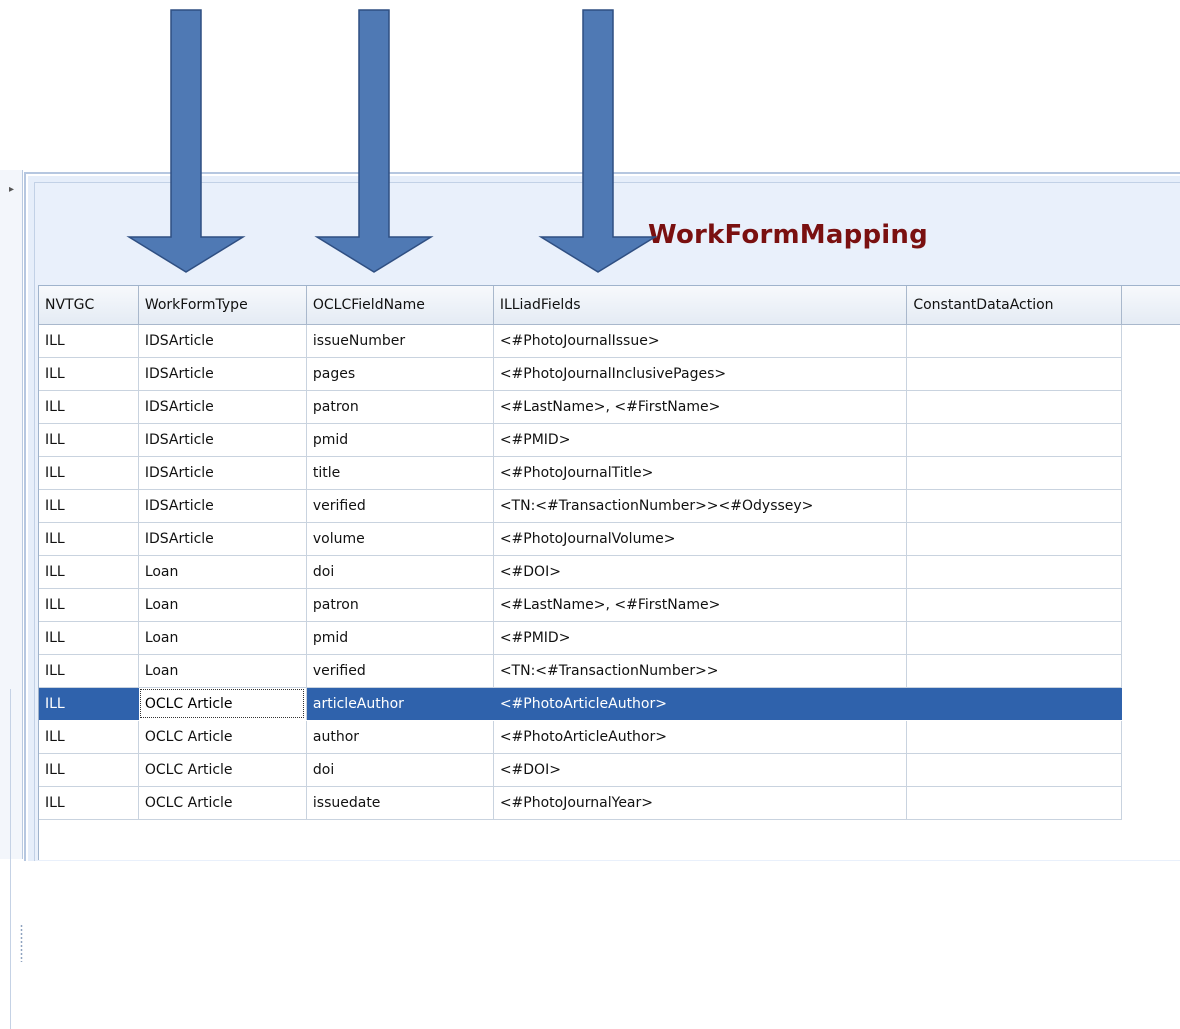  What do you see at coordinates (400, 803) in the screenshot?
I see `cell-oclcfieldname: issuedate` at bounding box center [400, 803].